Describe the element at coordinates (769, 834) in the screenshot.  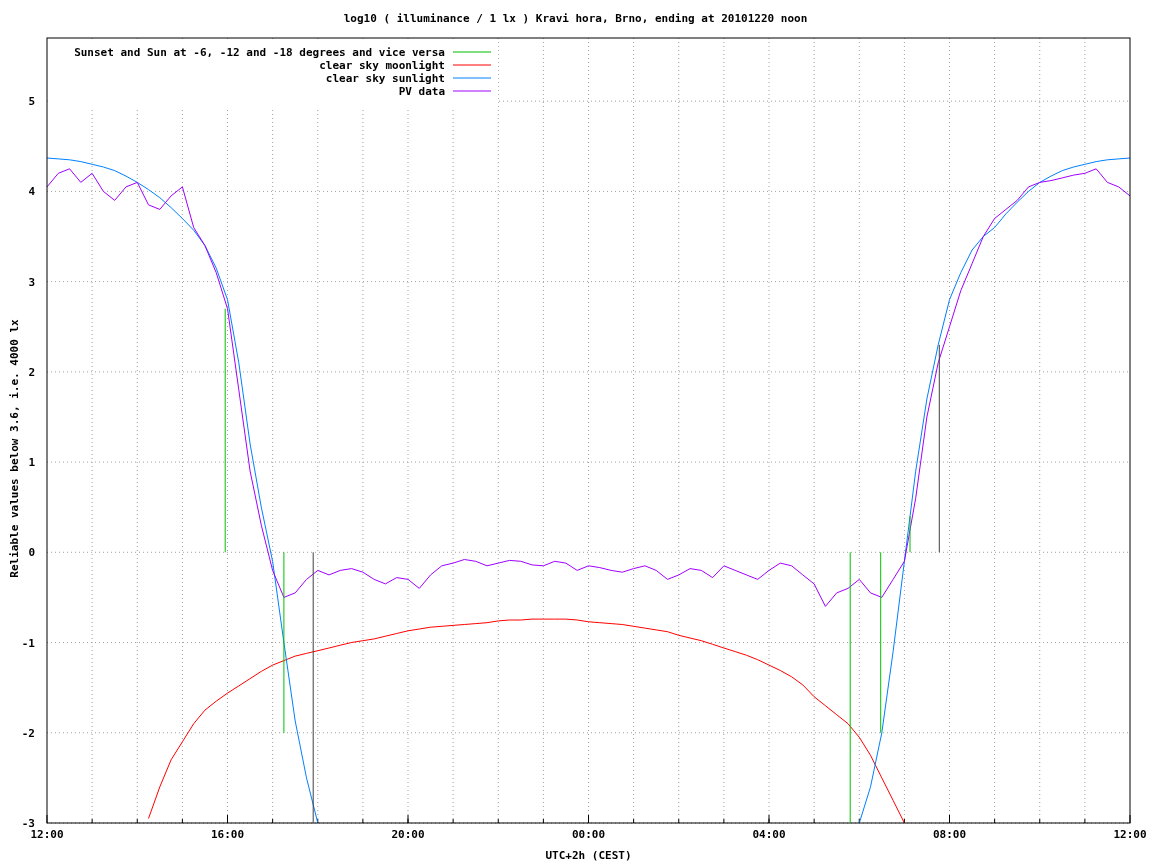
I see `x-tick-label: 04:00` at that location.